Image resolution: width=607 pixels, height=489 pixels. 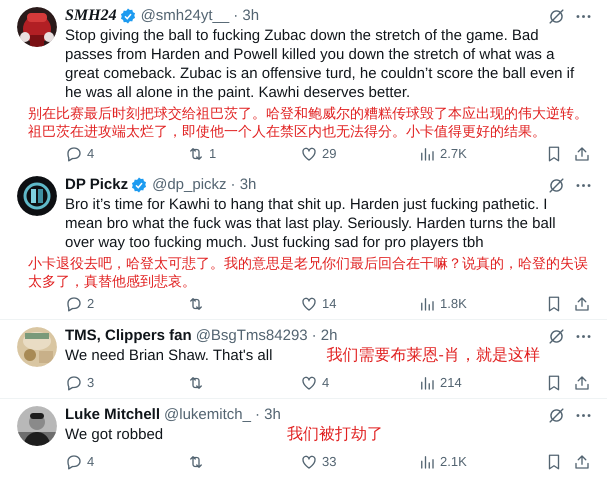 What do you see at coordinates (453, 154) in the screenshot?
I see `bar-chart-count: 2.7K` at bounding box center [453, 154].